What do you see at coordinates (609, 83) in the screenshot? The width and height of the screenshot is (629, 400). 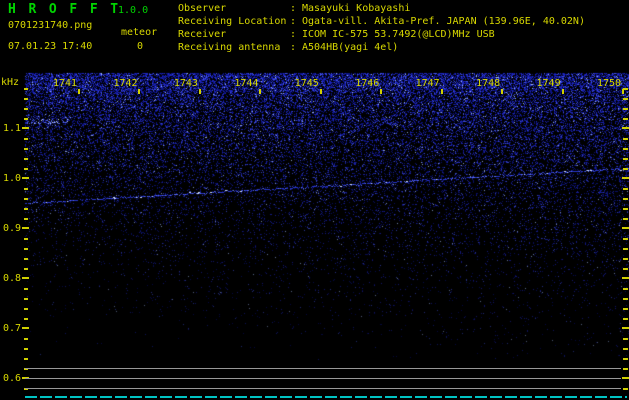 I see `time-tick-label: 1750` at bounding box center [609, 83].